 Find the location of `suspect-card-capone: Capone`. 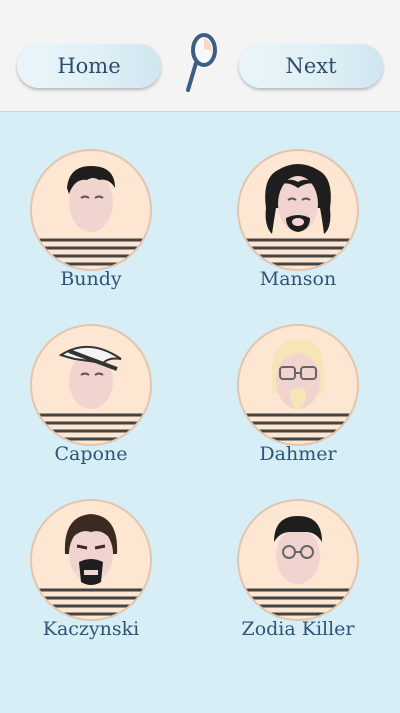

suspect-card-capone: Capone is located at coordinates (91, 403).